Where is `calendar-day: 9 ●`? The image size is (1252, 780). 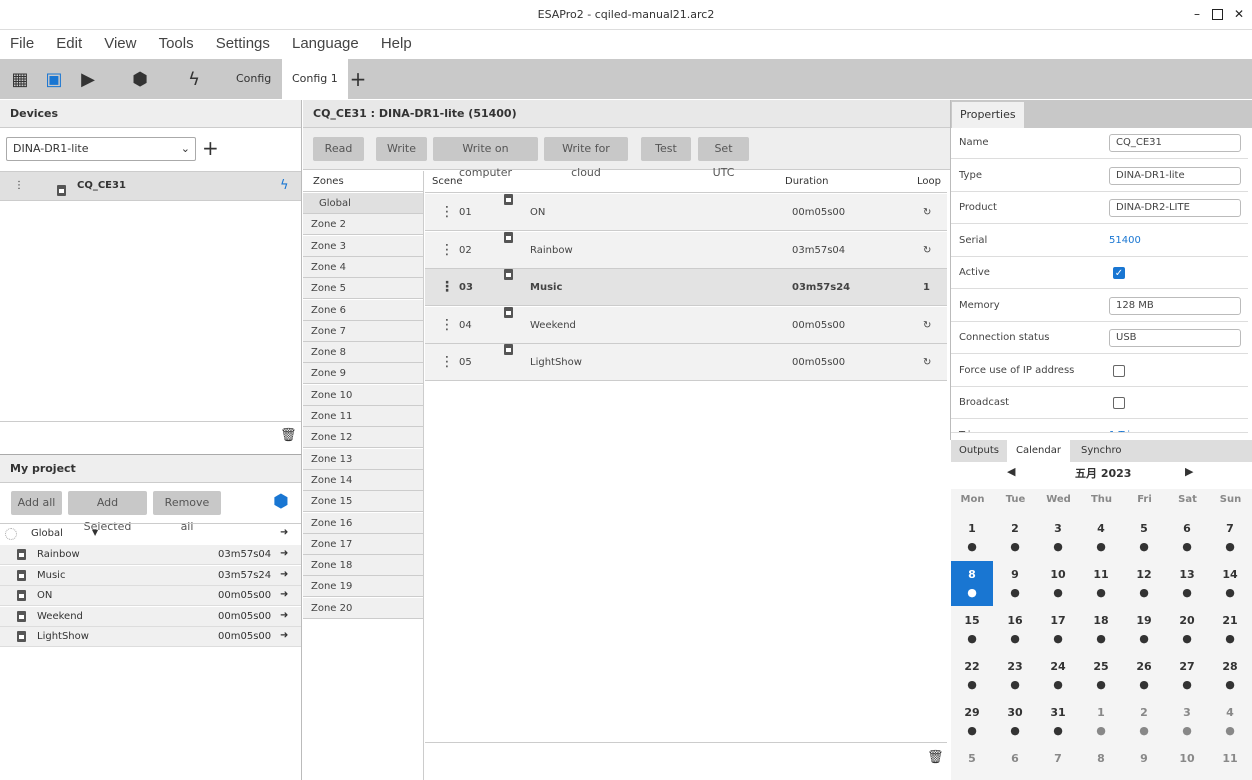
calendar-day: 9 ● is located at coordinates (1015, 583).